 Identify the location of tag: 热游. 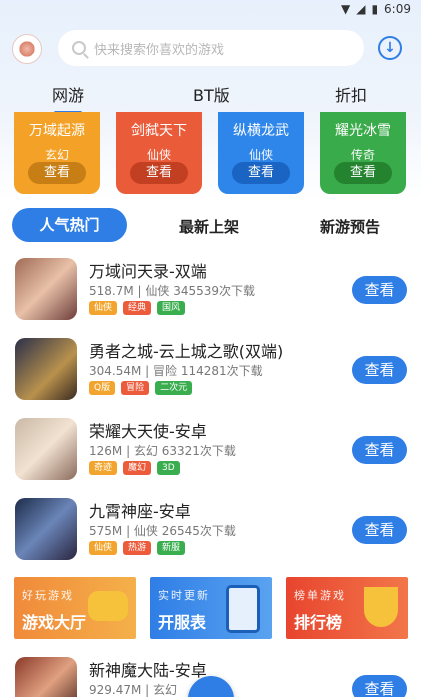
(137, 548).